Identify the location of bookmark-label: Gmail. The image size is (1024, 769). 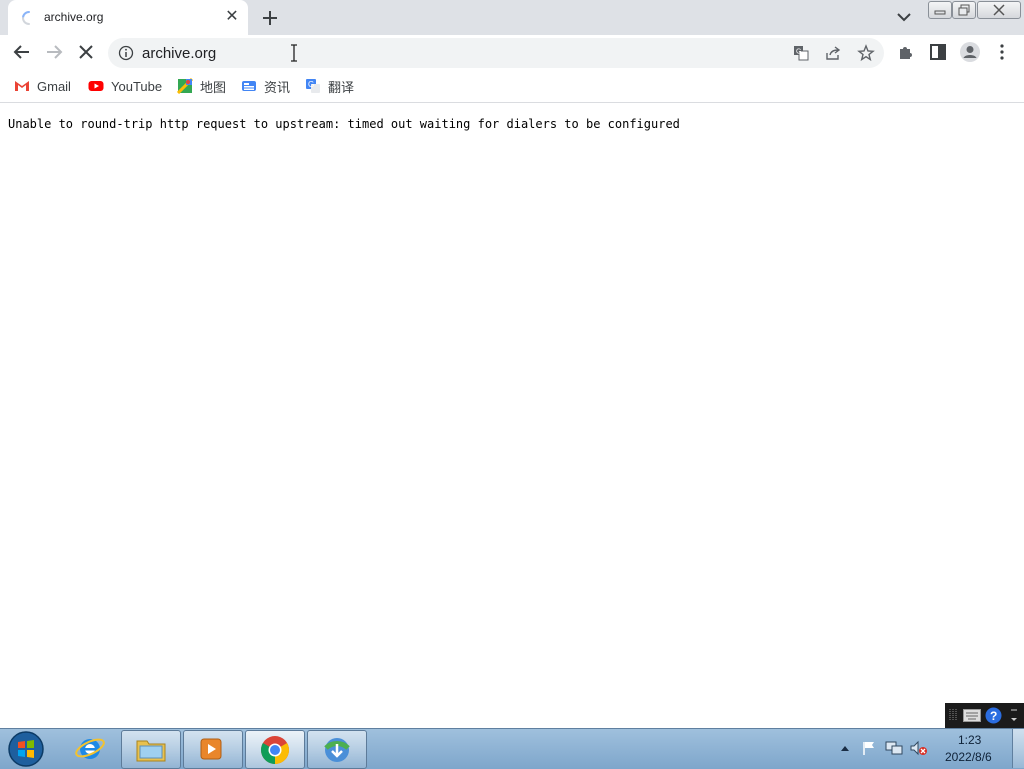
(54, 86).